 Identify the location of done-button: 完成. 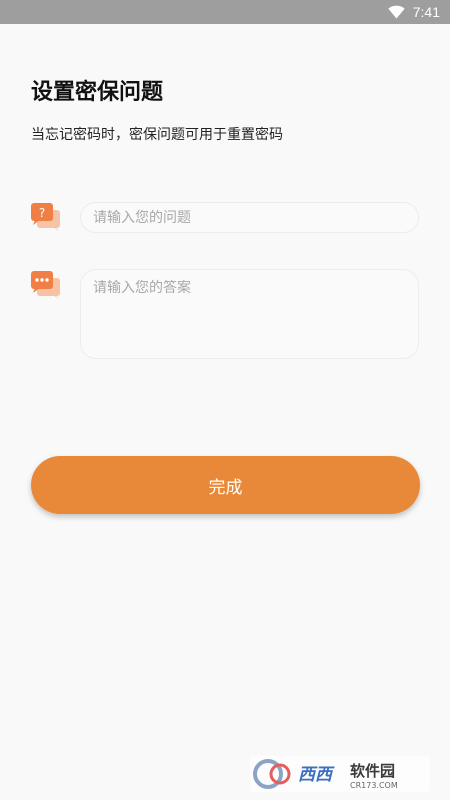
(225, 485).